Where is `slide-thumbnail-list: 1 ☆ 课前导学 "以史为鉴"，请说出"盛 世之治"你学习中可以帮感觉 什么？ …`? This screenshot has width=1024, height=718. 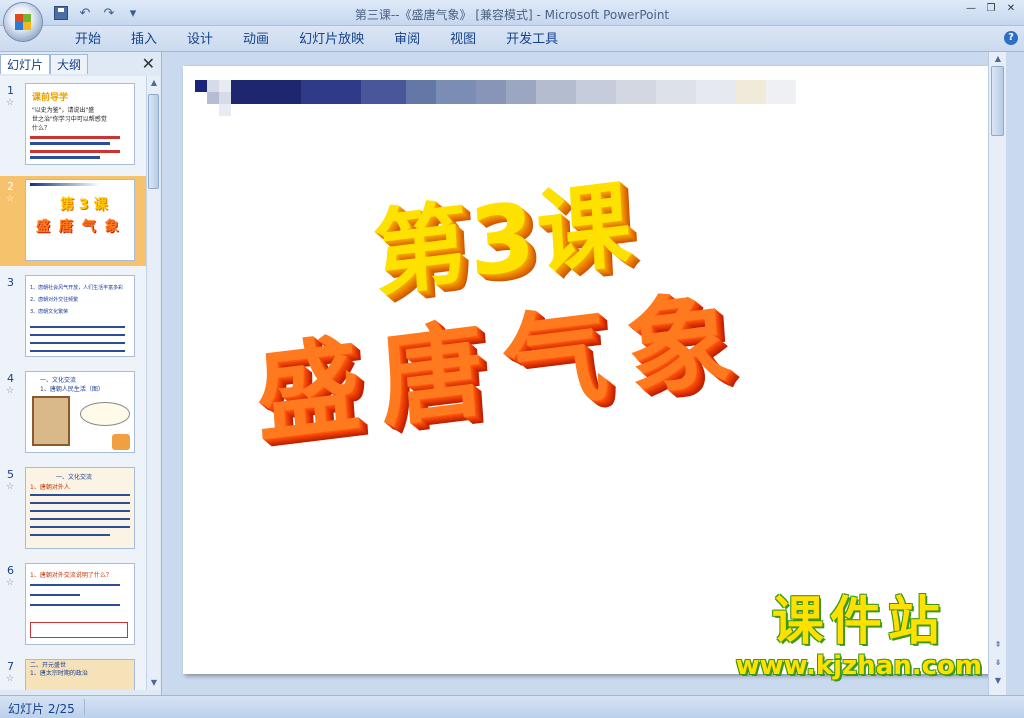 slide-thumbnail-list: 1 ☆ 课前导学 "以史为鉴"，请说出"盛 世之治"你学习中可以帮感觉 什么？ … is located at coordinates (73, 383).